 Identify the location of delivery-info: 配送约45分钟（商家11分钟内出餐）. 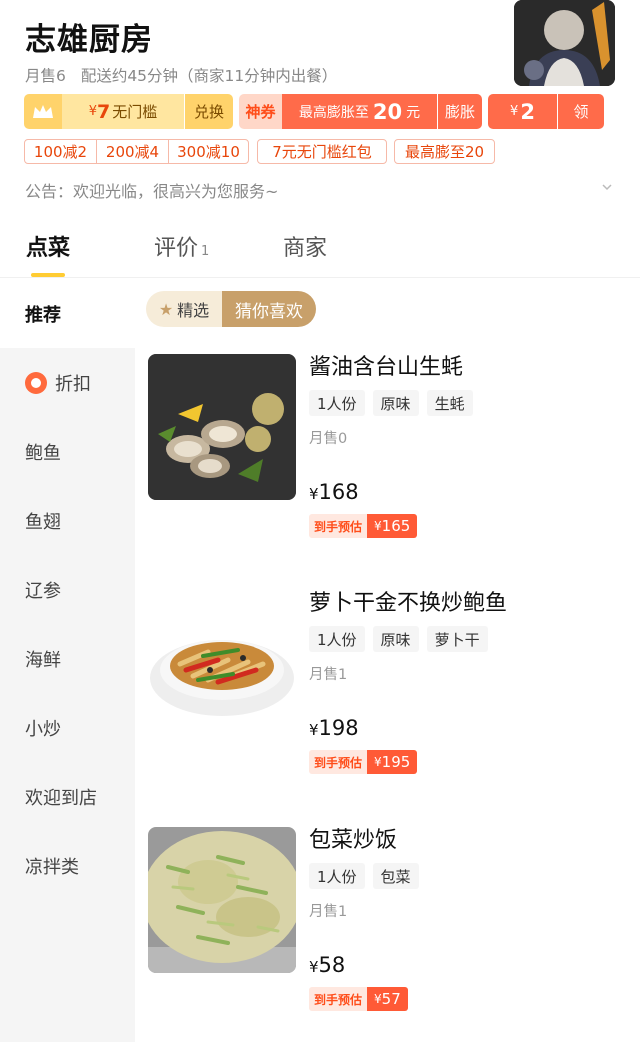
(209, 76).